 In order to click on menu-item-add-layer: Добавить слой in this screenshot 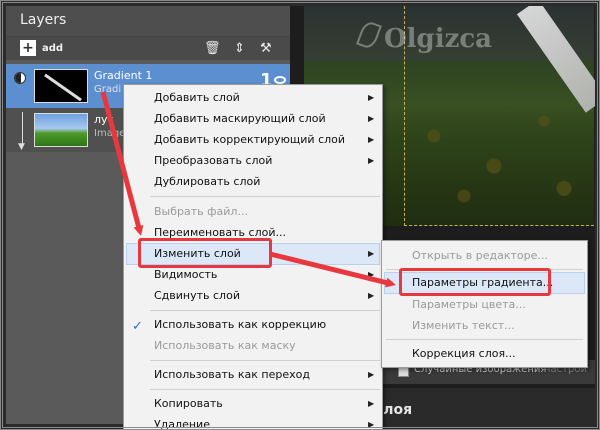, I will do `click(197, 97)`.